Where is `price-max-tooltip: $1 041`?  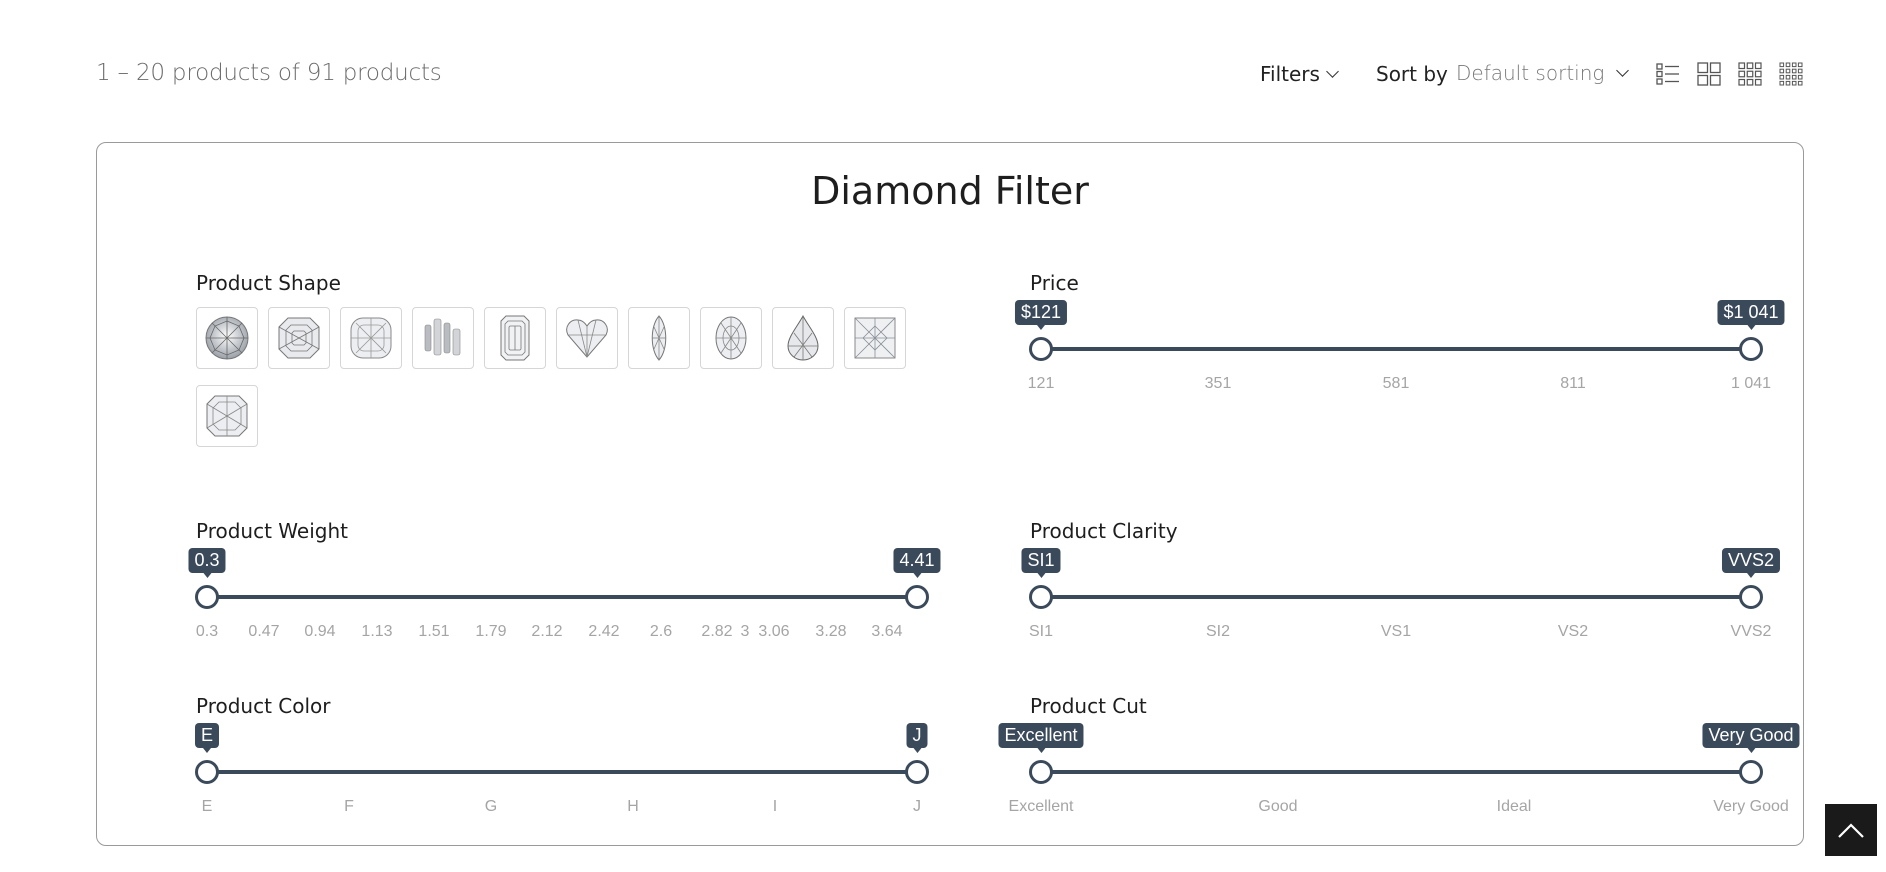 price-max-tooltip: $1 041 is located at coordinates (1751, 315).